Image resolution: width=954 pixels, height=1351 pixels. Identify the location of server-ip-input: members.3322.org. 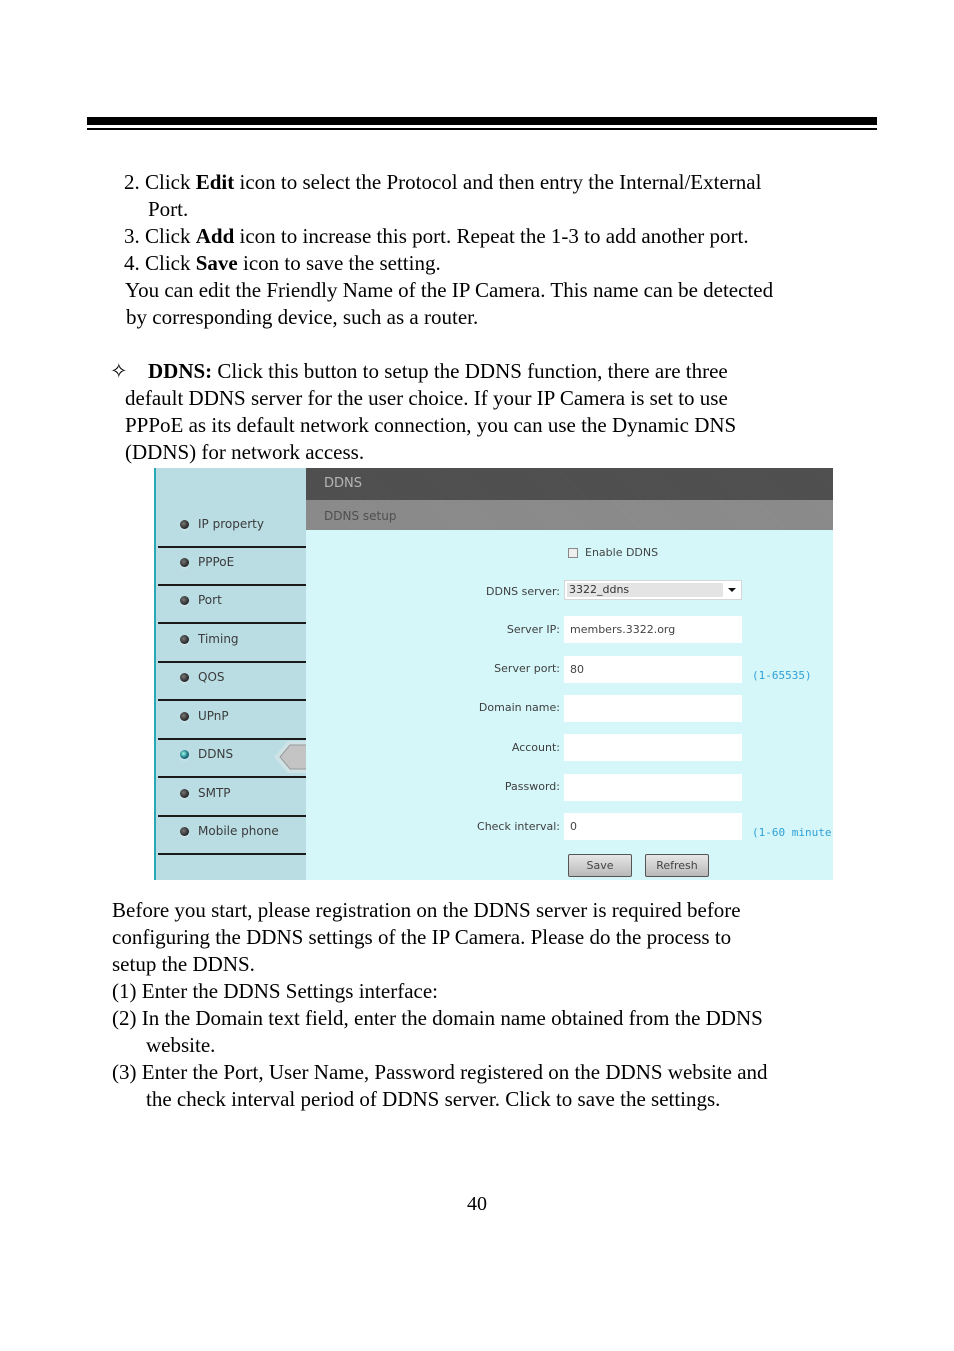
(653, 629).